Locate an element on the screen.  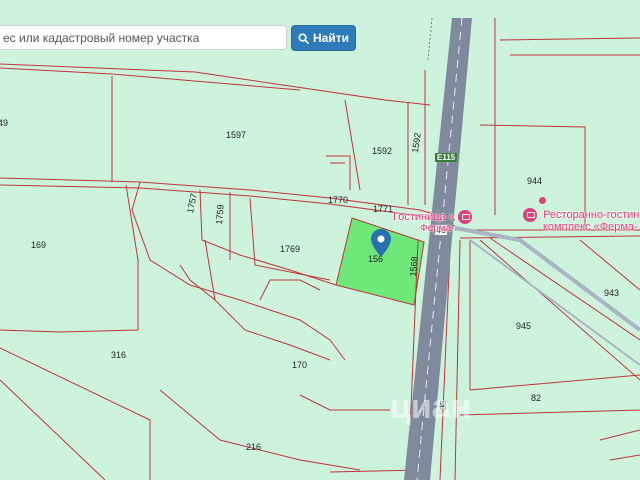
hotel-poi-subtext: Ферма- is located at coordinates (437, 228).